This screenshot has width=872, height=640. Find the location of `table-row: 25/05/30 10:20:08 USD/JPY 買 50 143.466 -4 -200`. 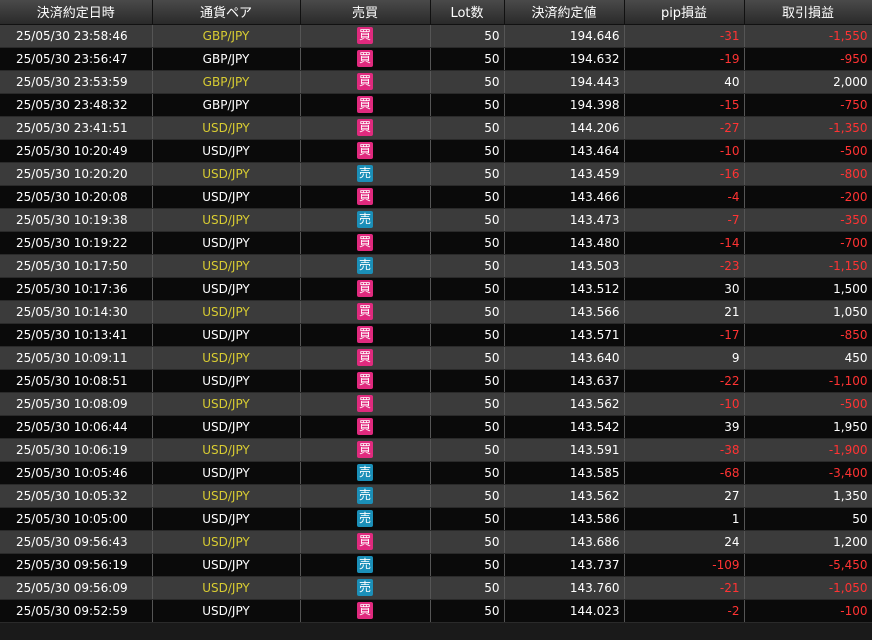

table-row: 25/05/30 10:20:08 USD/JPY 買 50 143.466 -4 -200 is located at coordinates (436, 197).